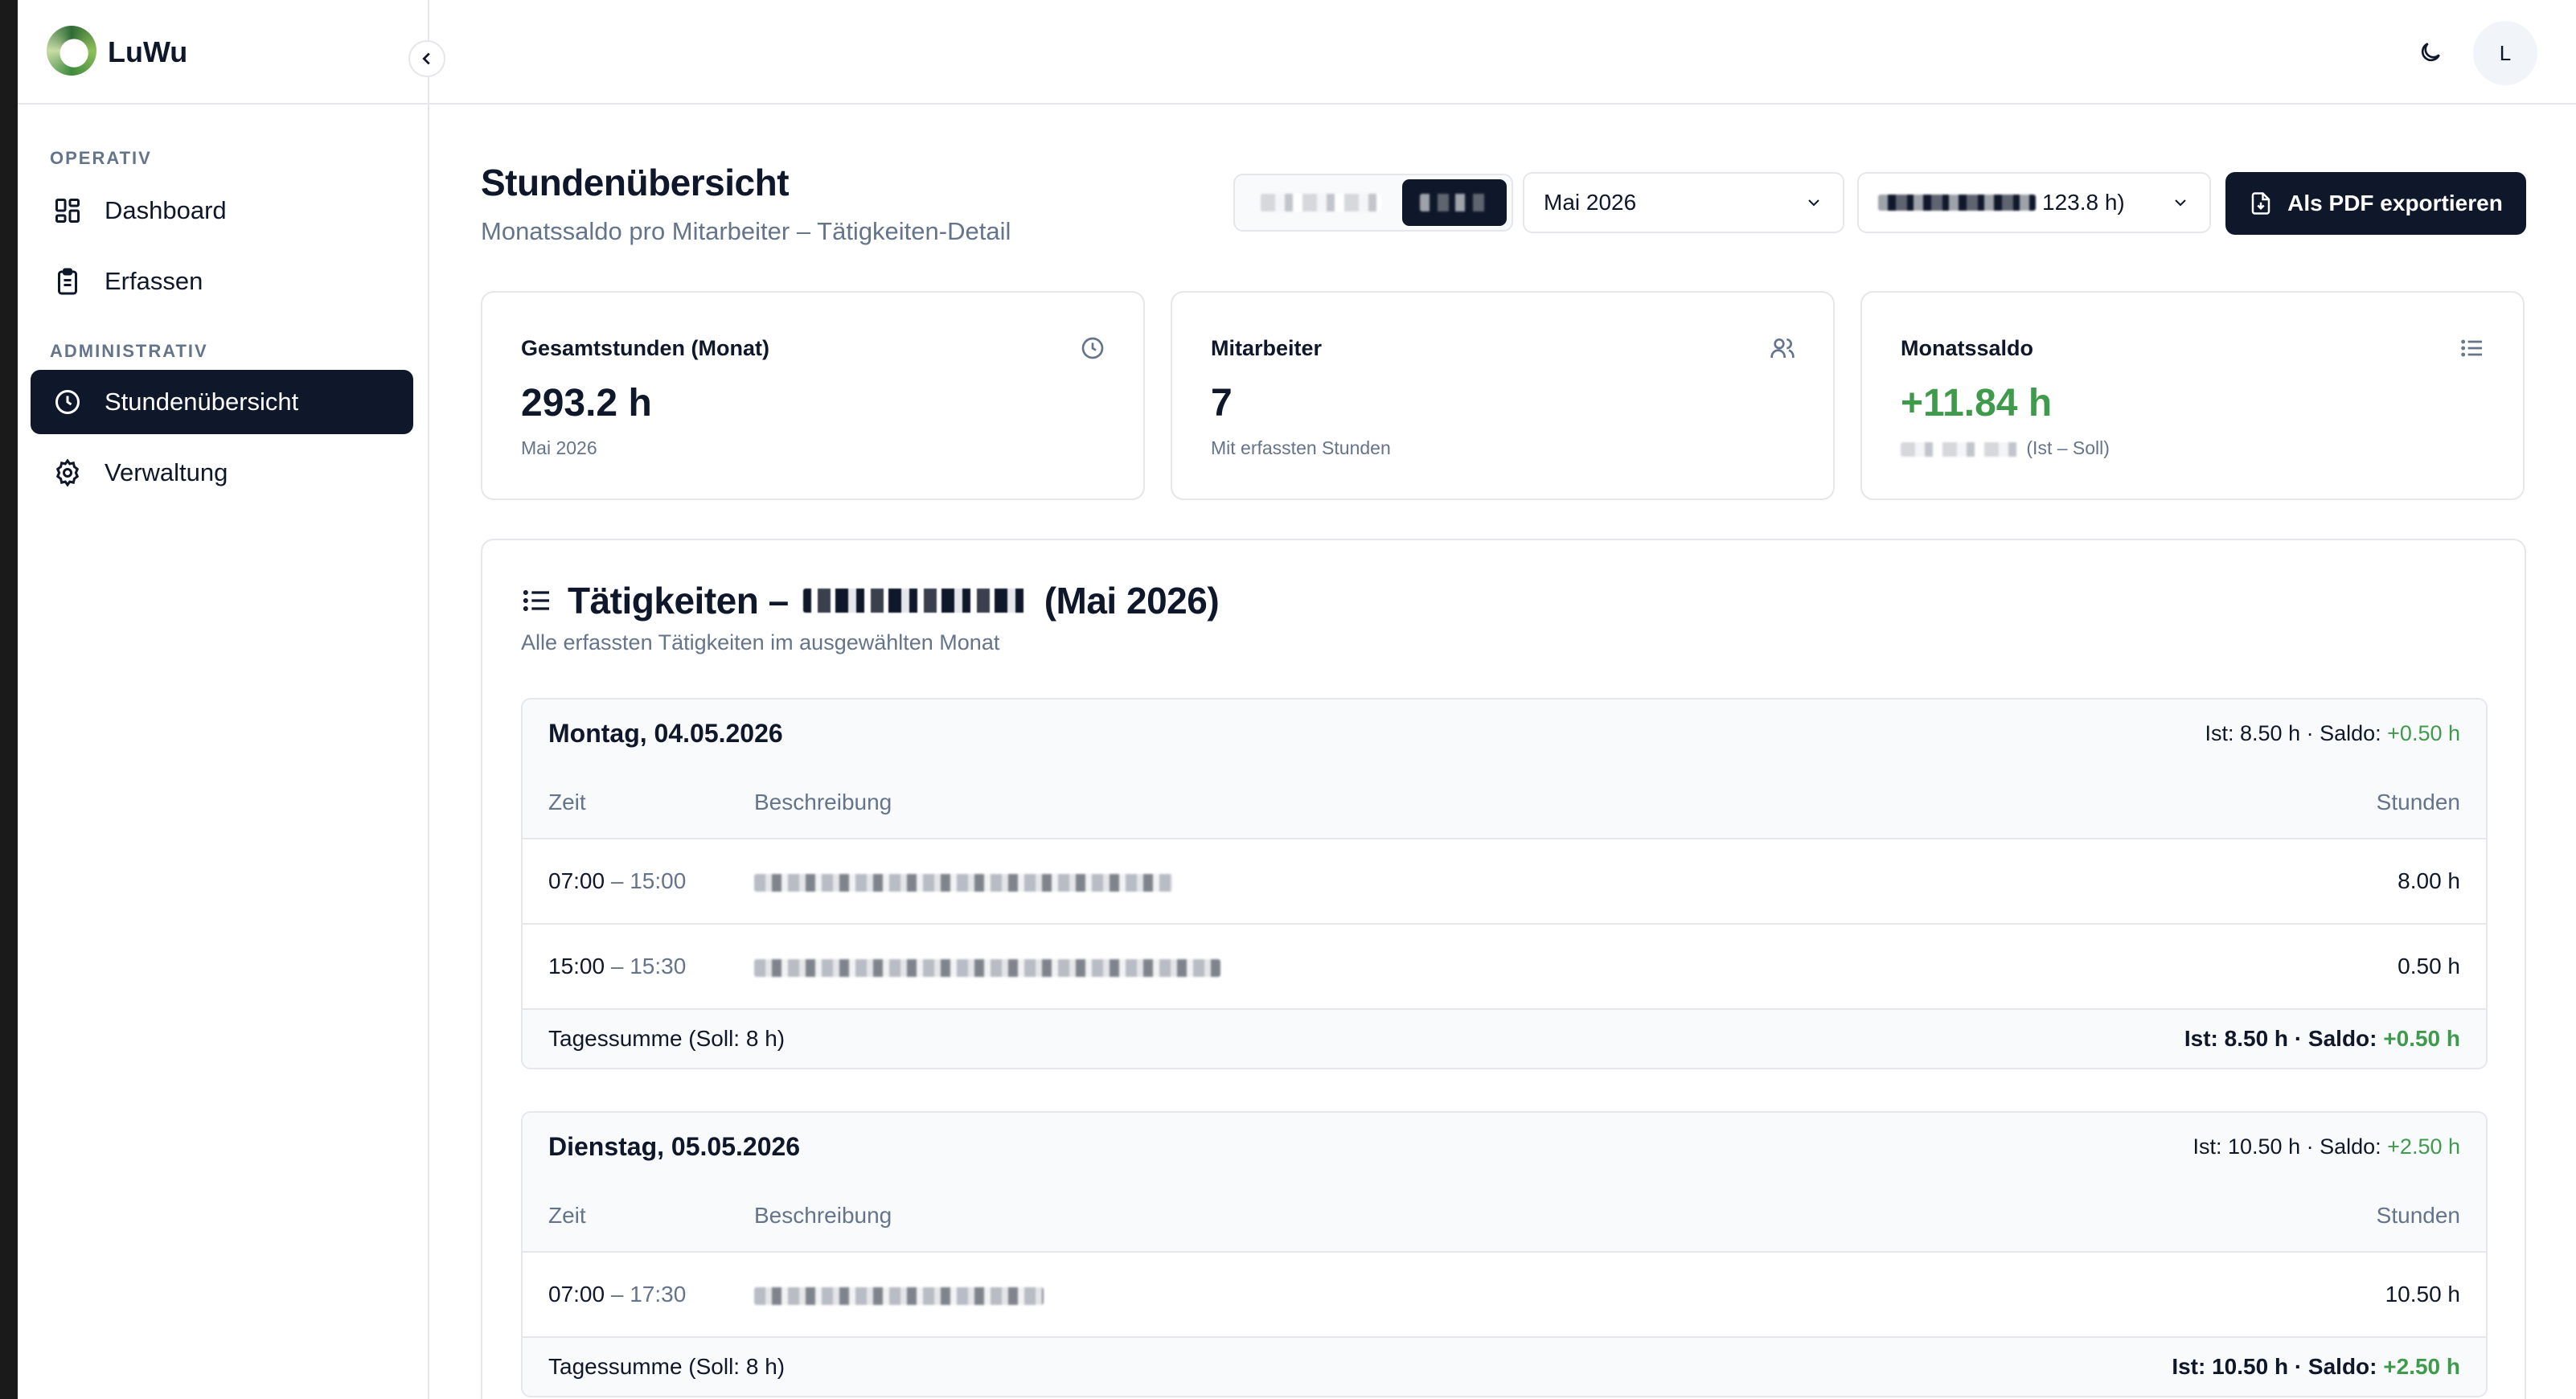  Describe the element at coordinates (675, 1146) in the screenshot. I see `day-title: Dienstag, 05.05.2026` at that location.